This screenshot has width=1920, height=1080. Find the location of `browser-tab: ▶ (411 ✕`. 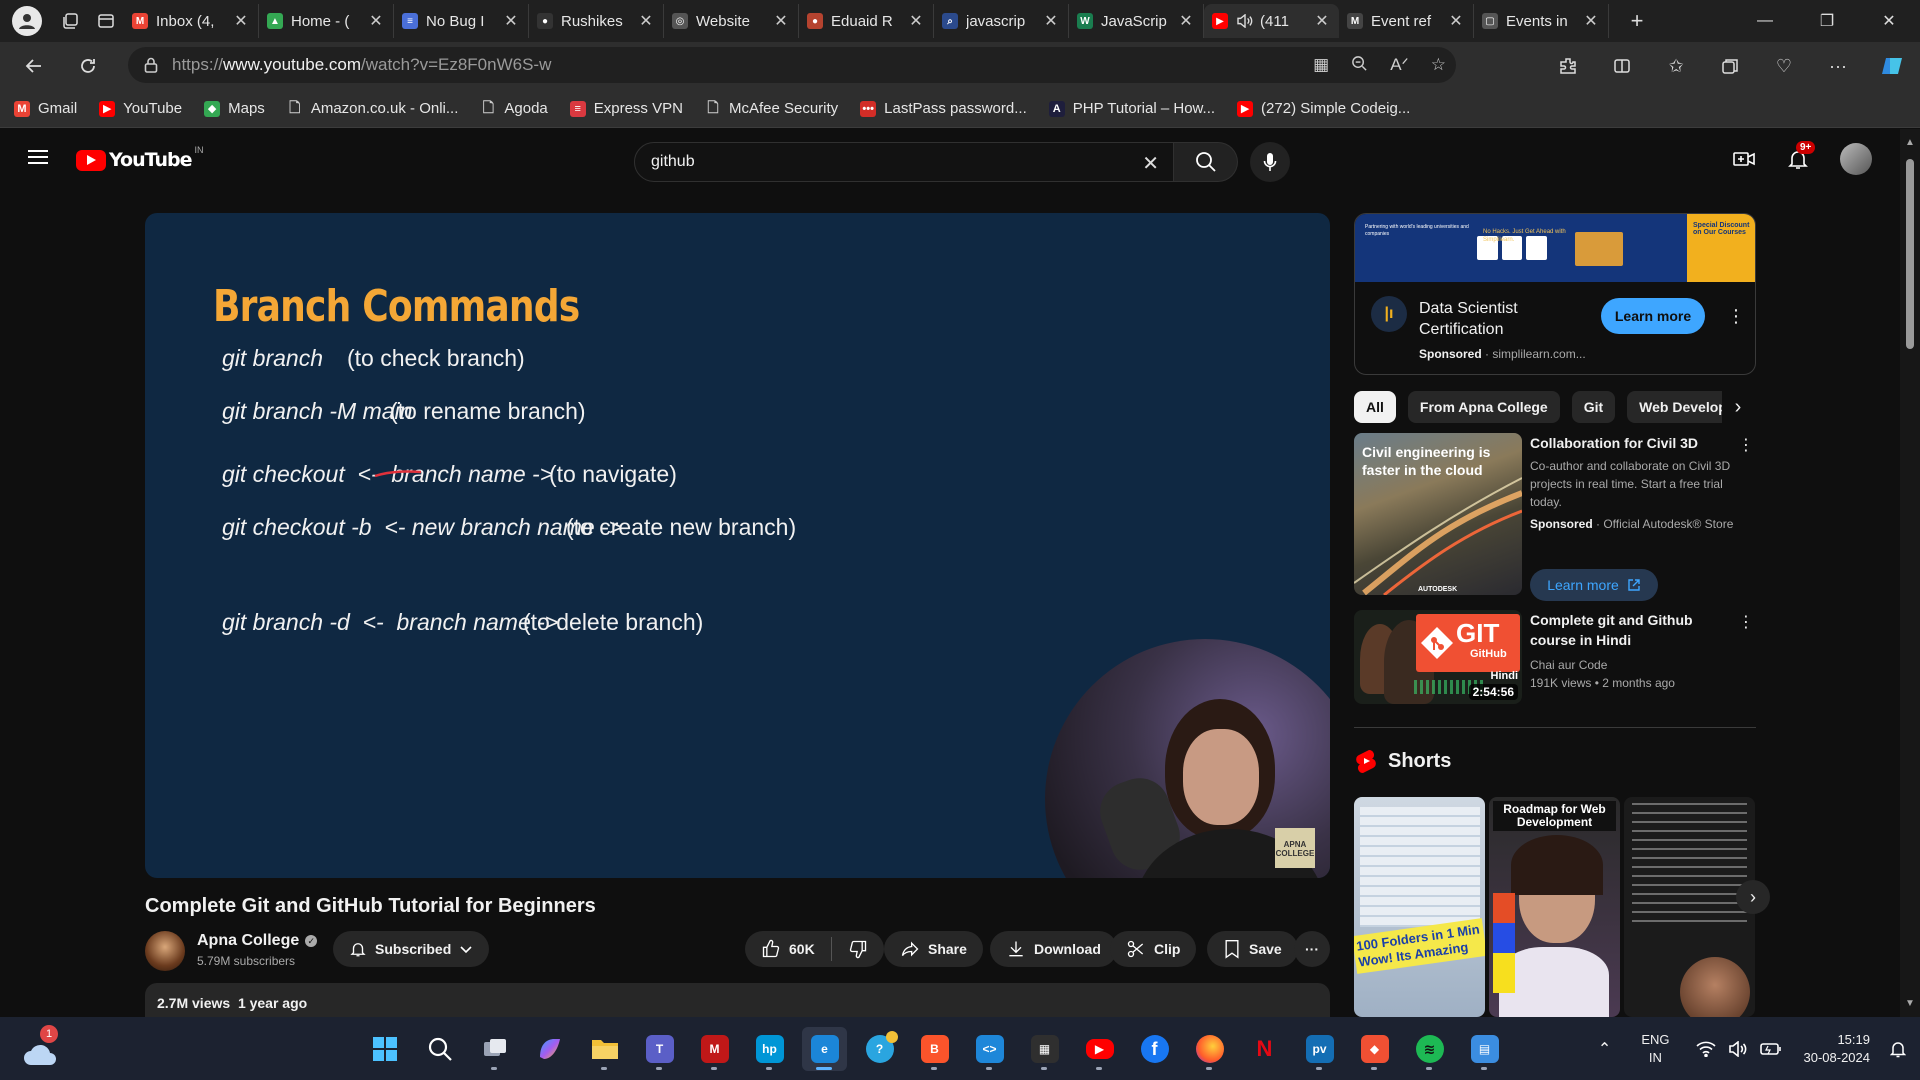

browser-tab: ▶ (411 ✕ is located at coordinates (1271, 21).